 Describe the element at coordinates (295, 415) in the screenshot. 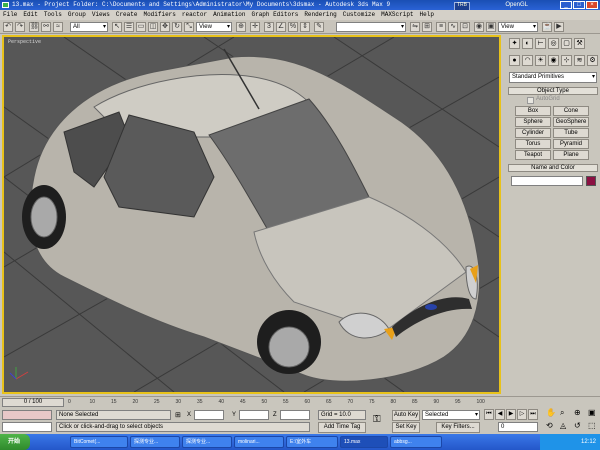

I see `z-coord-input` at that location.